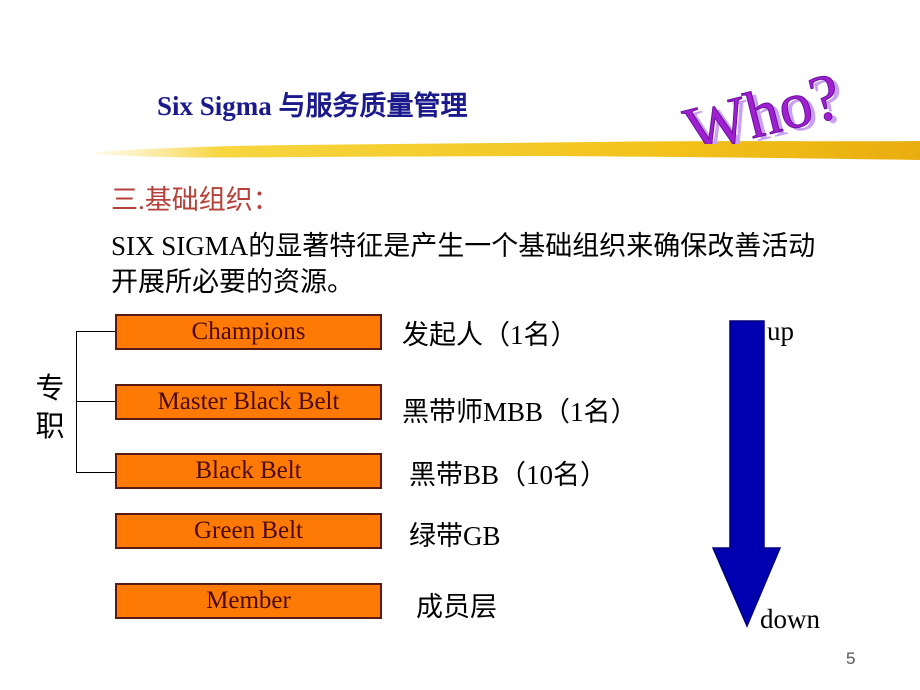 The image size is (920, 690). Describe the element at coordinates (455, 536) in the screenshot. I see `role-desc-green-belt: 绿带GB` at that location.